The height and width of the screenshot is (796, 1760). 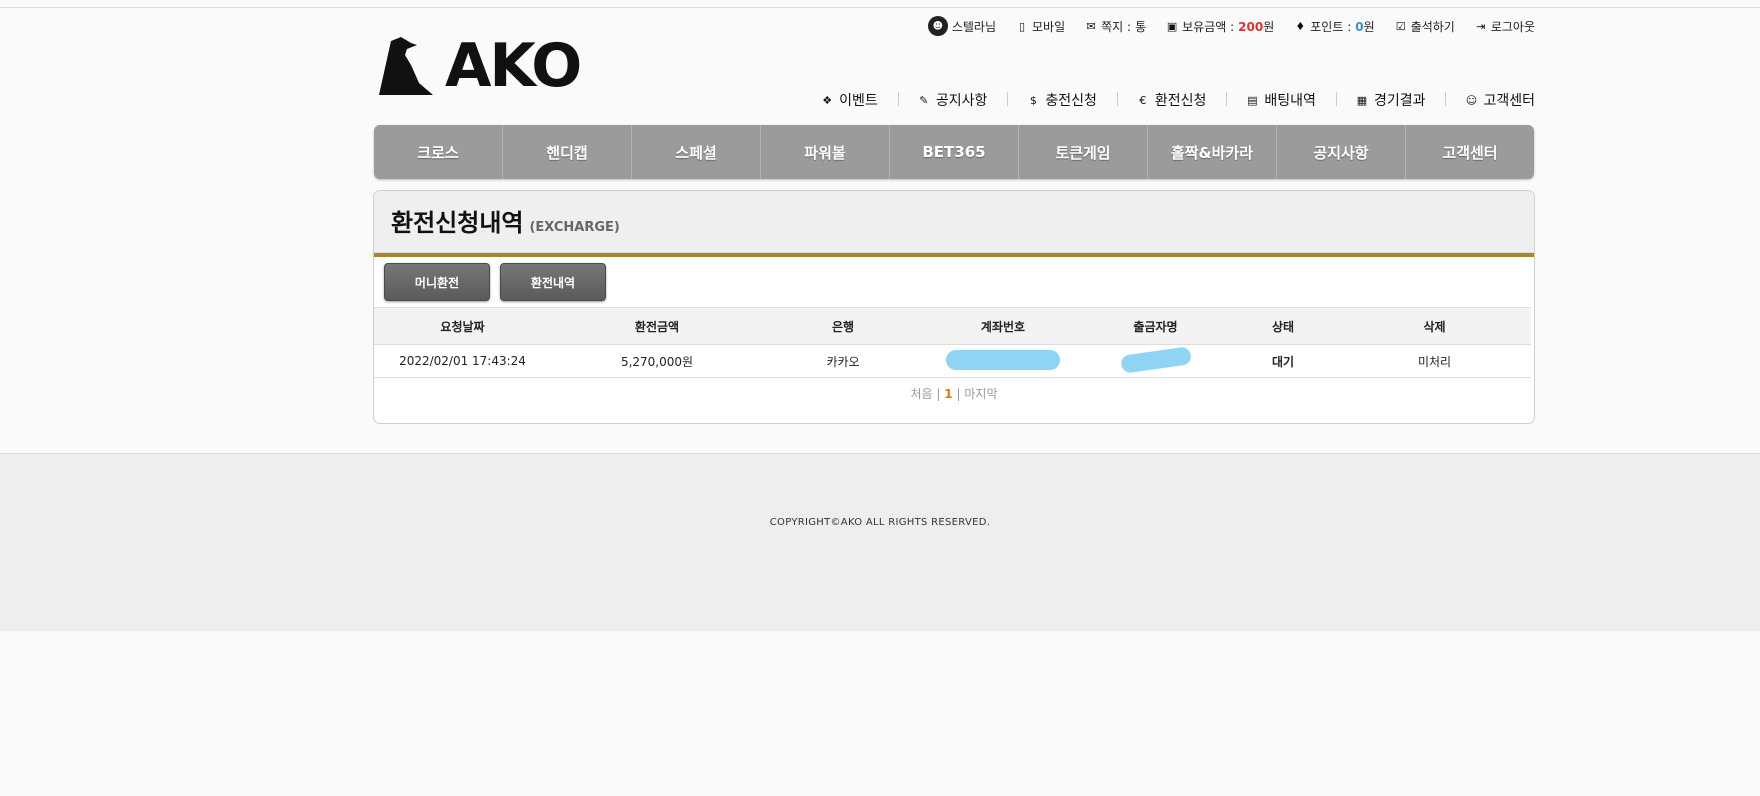 What do you see at coordinates (1359, 26) in the screenshot?
I see `points-value: 0` at bounding box center [1359, 26].